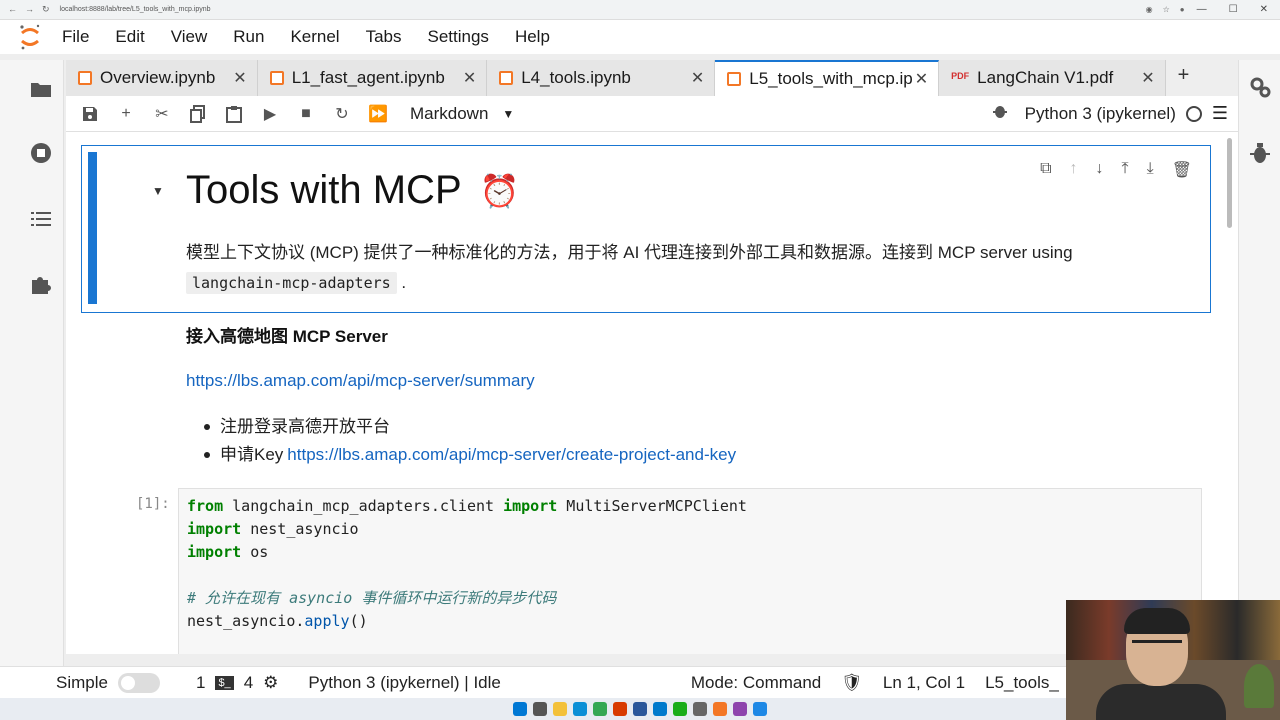 The width and height of the screenshot is (1280, 720). What do you see at coordinates (1052, 78) in the screenshot?
I see `tab-langchain-pdf: PDF LangChain V1.pdf ✕` at bounding box center [1052, 78].